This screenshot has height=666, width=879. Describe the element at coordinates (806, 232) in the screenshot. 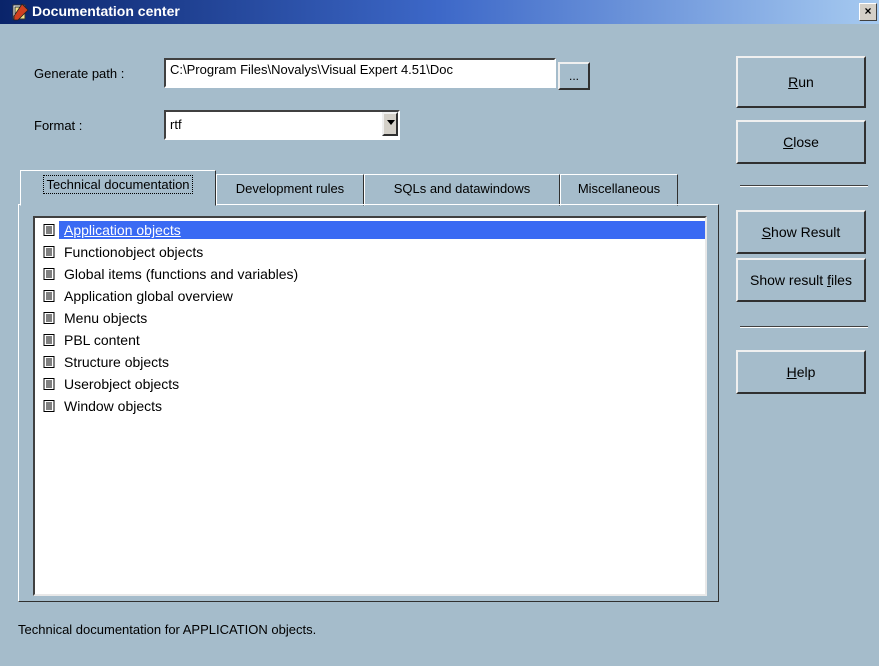

I see `show-result-label-post: how Result` at that location.